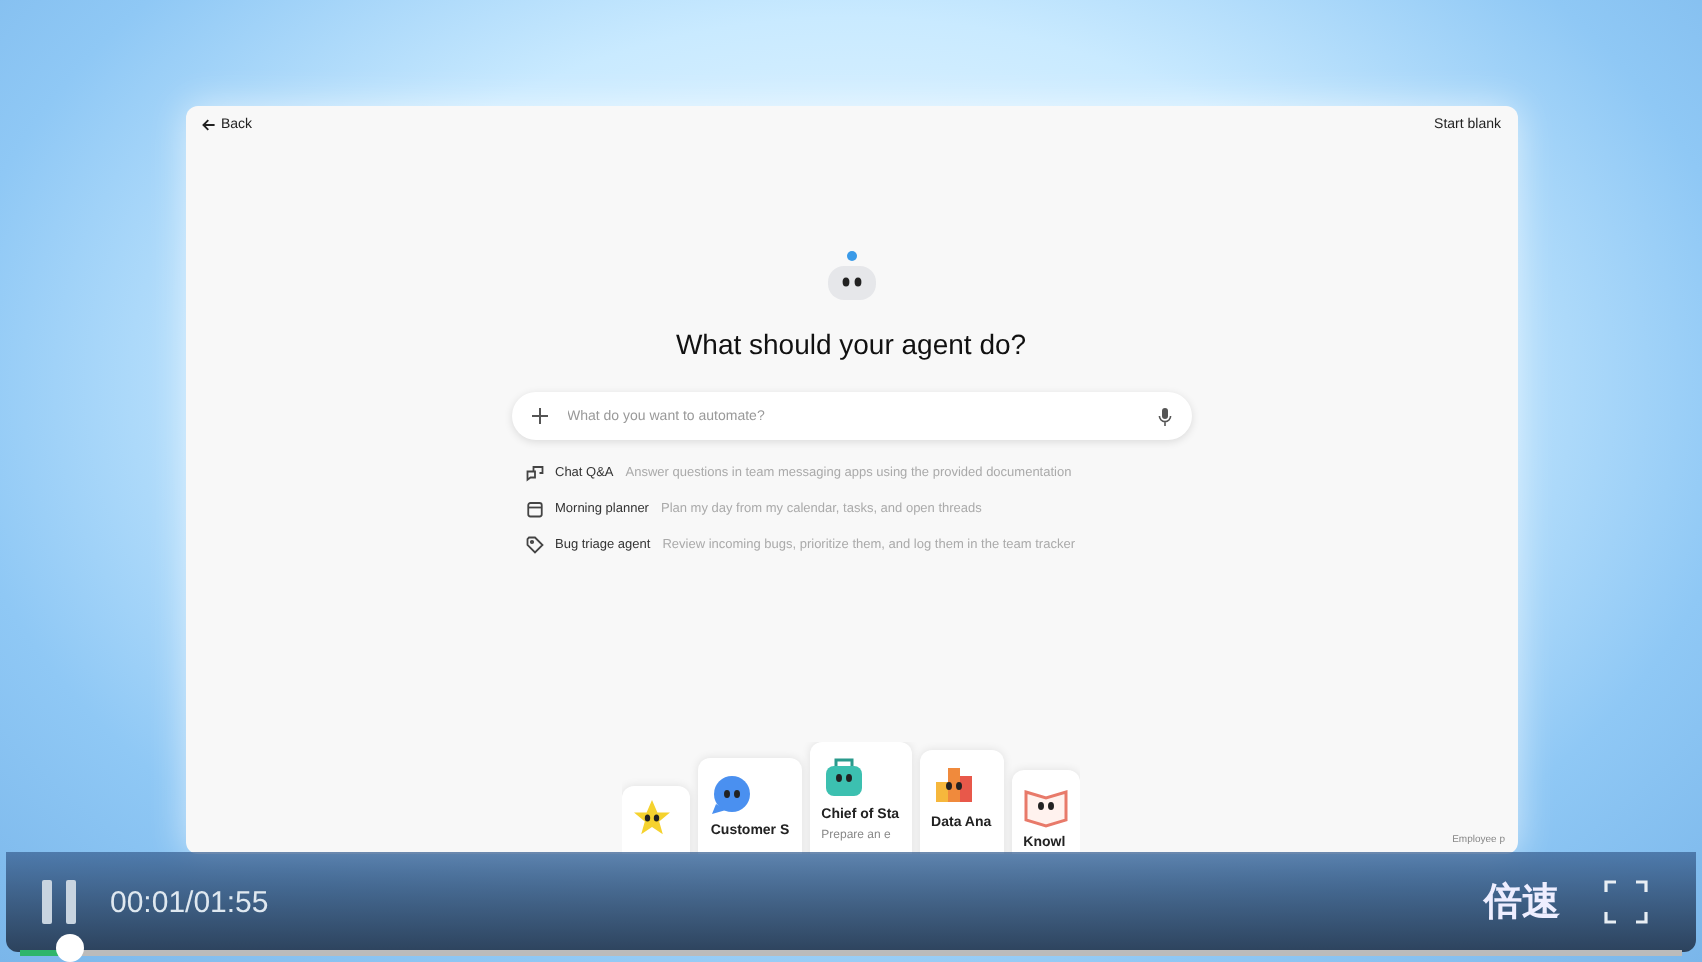 This screenshot has height=962, width=1702. I want to click on microphone-icon, so click(1164, 416).